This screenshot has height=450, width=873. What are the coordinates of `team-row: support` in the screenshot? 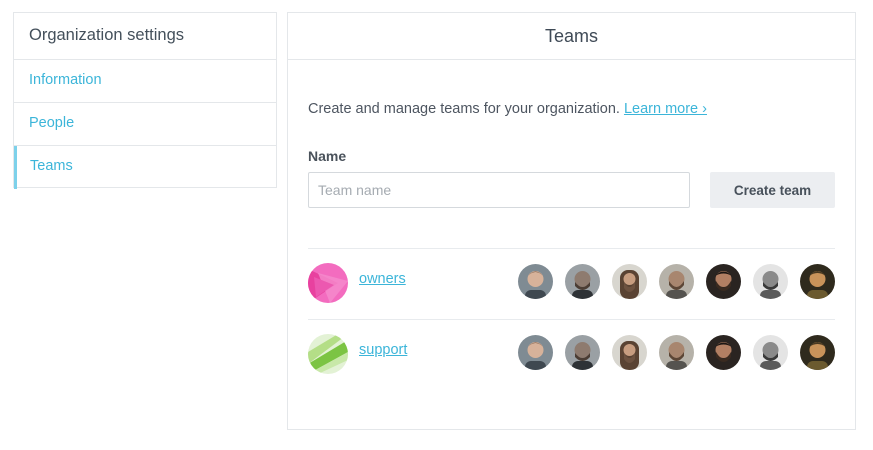 It's located at (571, 354).